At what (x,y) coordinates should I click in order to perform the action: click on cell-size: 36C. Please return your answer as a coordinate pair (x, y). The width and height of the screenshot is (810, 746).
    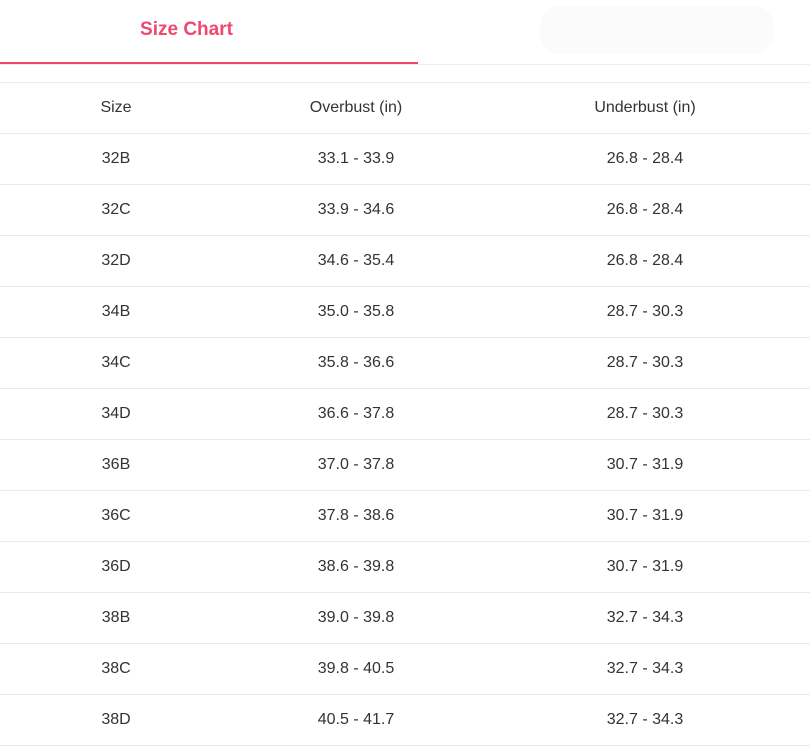
    Looking at the image, I should click on (116, 516).